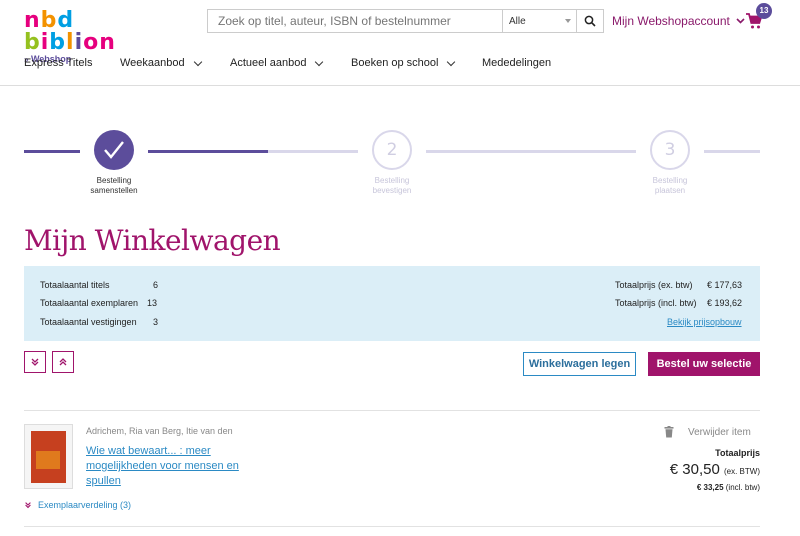  I want to click on copies-distribution-label: Exemplaarverdeling (3), so click(85, 505).